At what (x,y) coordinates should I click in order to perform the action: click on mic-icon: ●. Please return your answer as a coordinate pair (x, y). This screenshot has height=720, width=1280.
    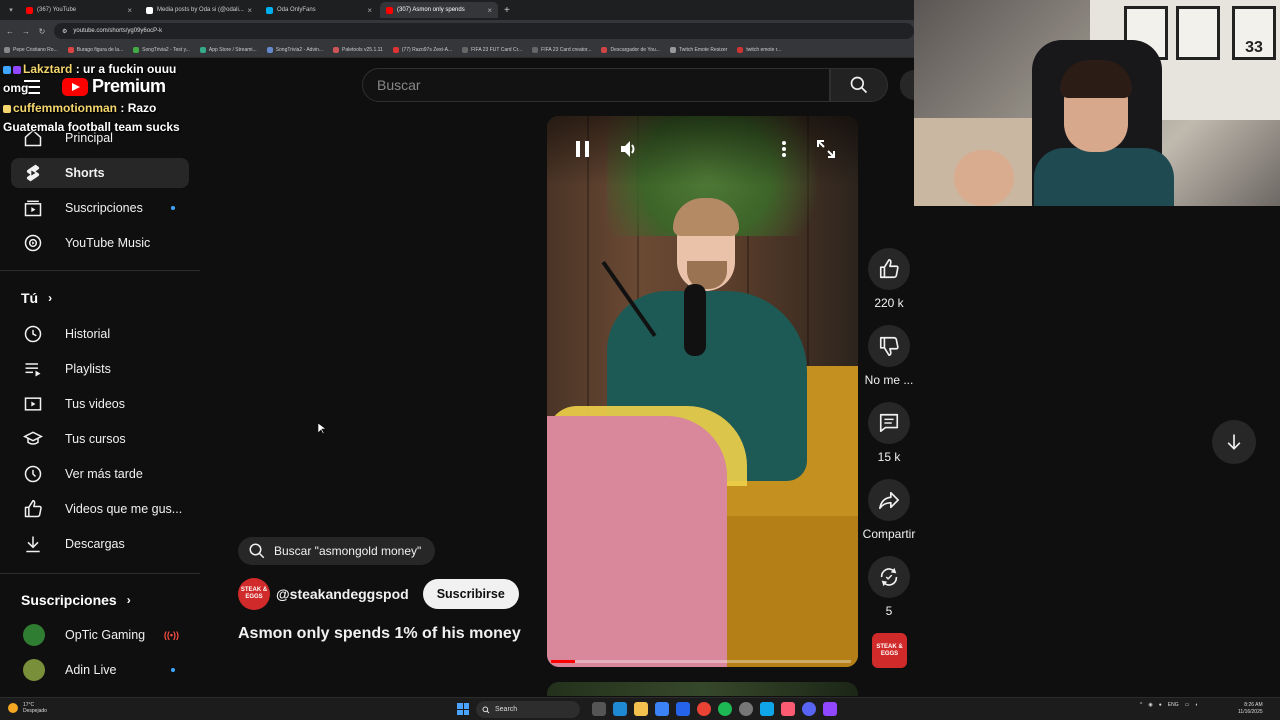
    Looking at the image, I should click on (1160, 705).